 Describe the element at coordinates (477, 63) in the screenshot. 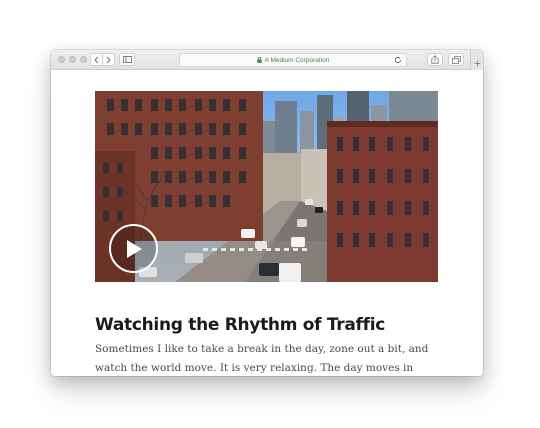

I see `plus-icon` at that location.